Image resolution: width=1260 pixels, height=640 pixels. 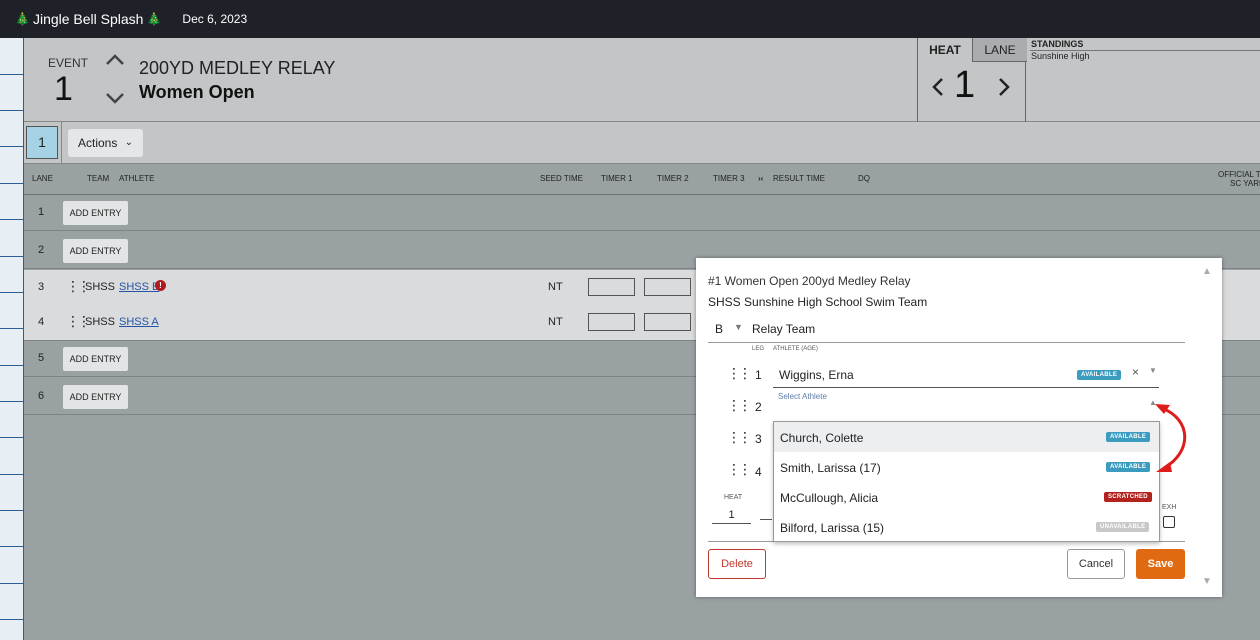 What do you see at coordinates (1057, 44) in the screenshot?
I see `standings-title: STANDINGS` at bounding box center [1057, 44].